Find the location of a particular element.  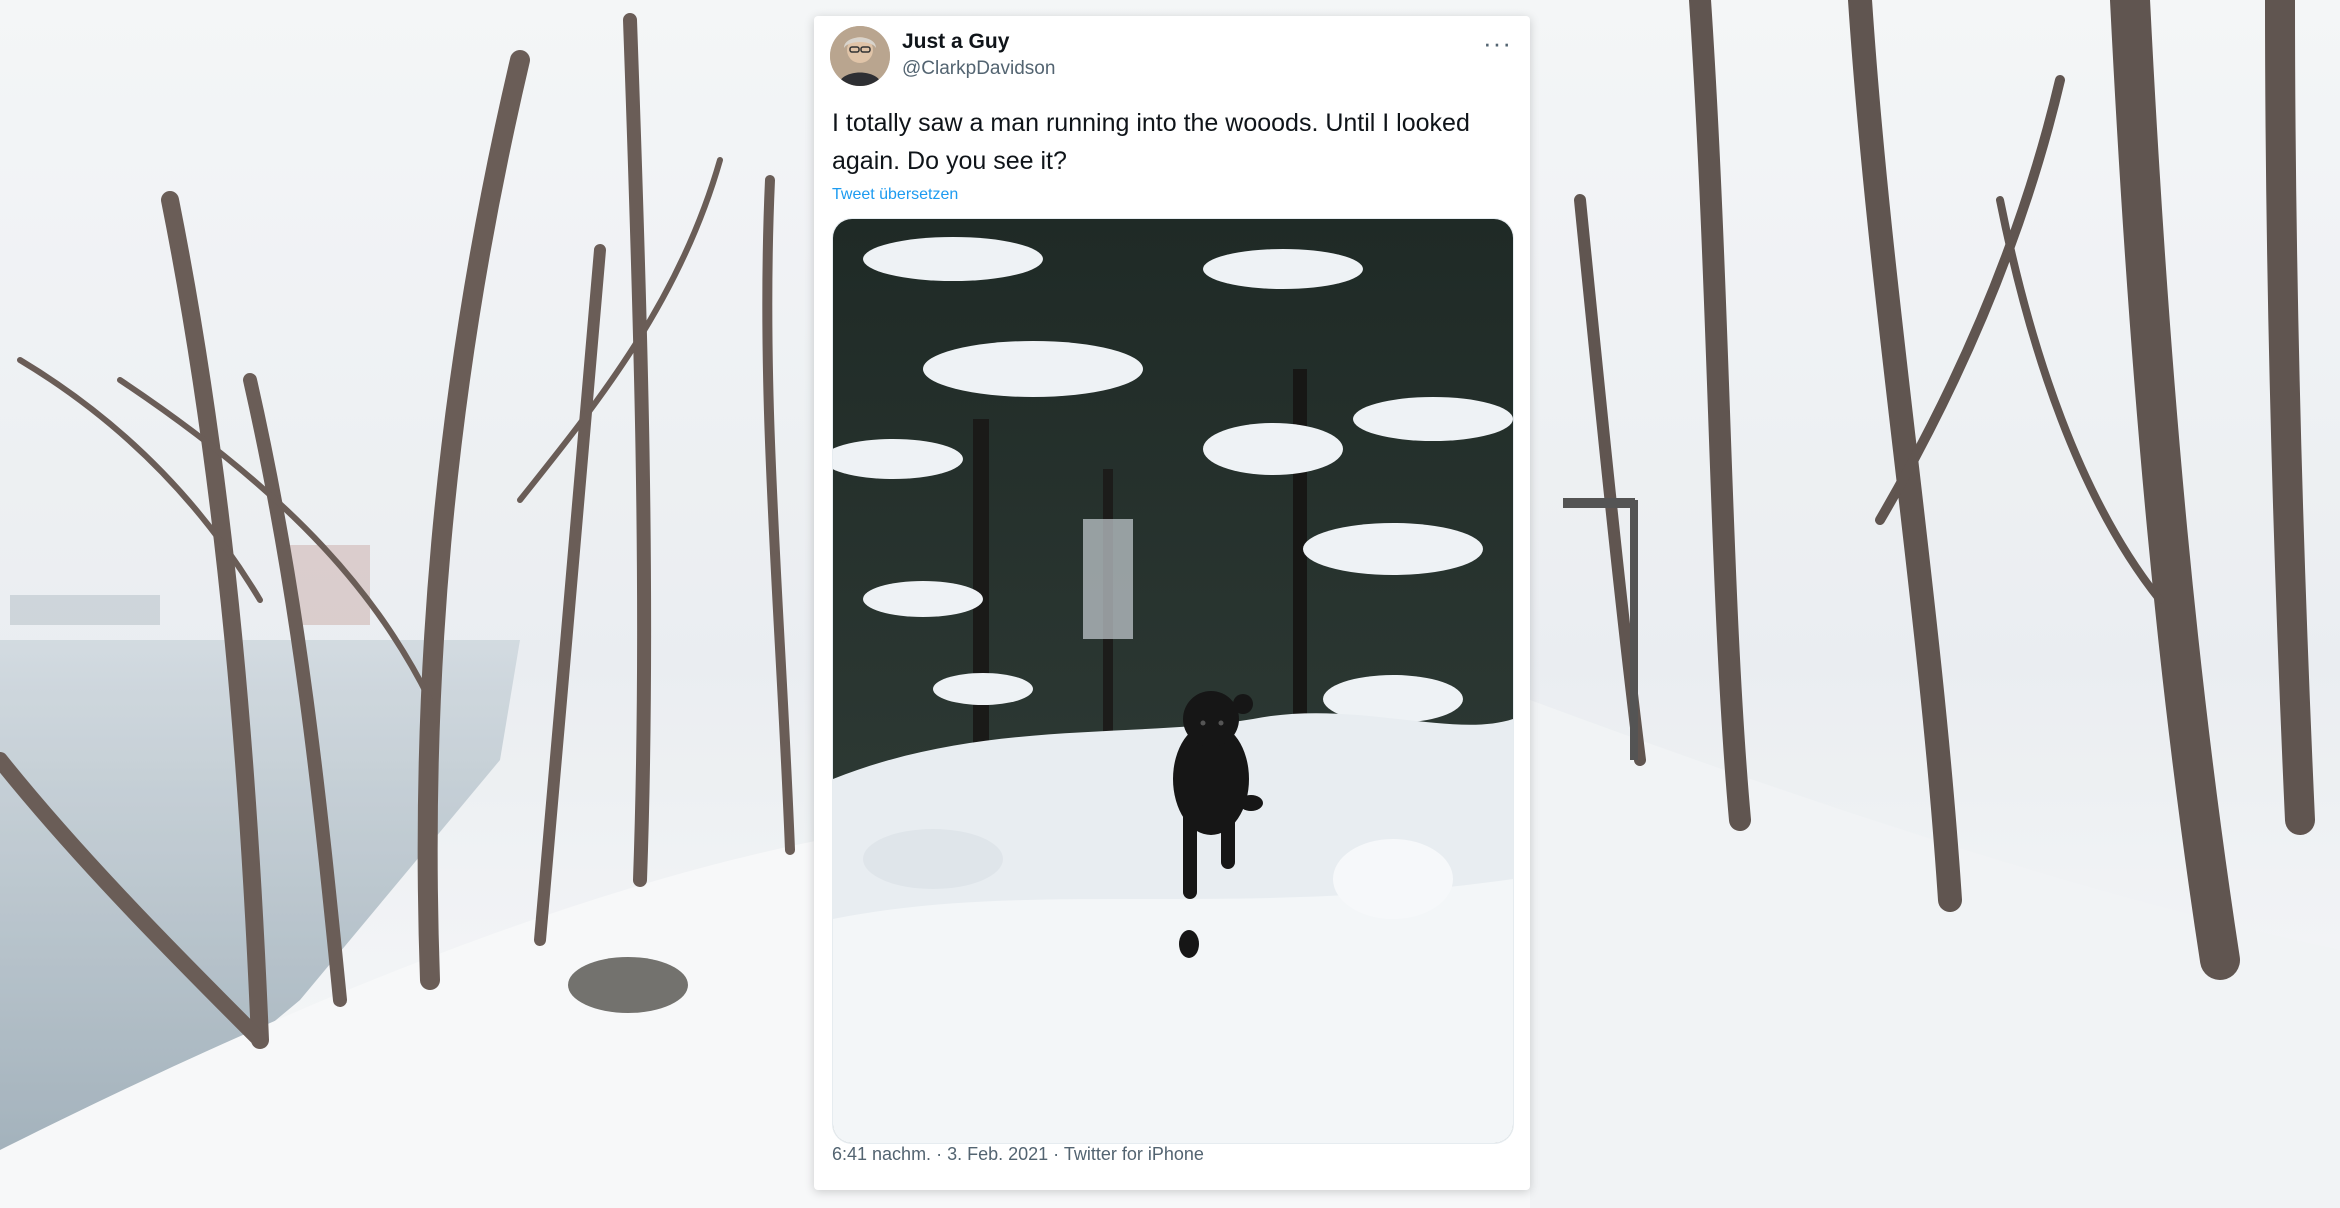

user-handle: @ClarkpDavidson is located at coordinates (978, 69).